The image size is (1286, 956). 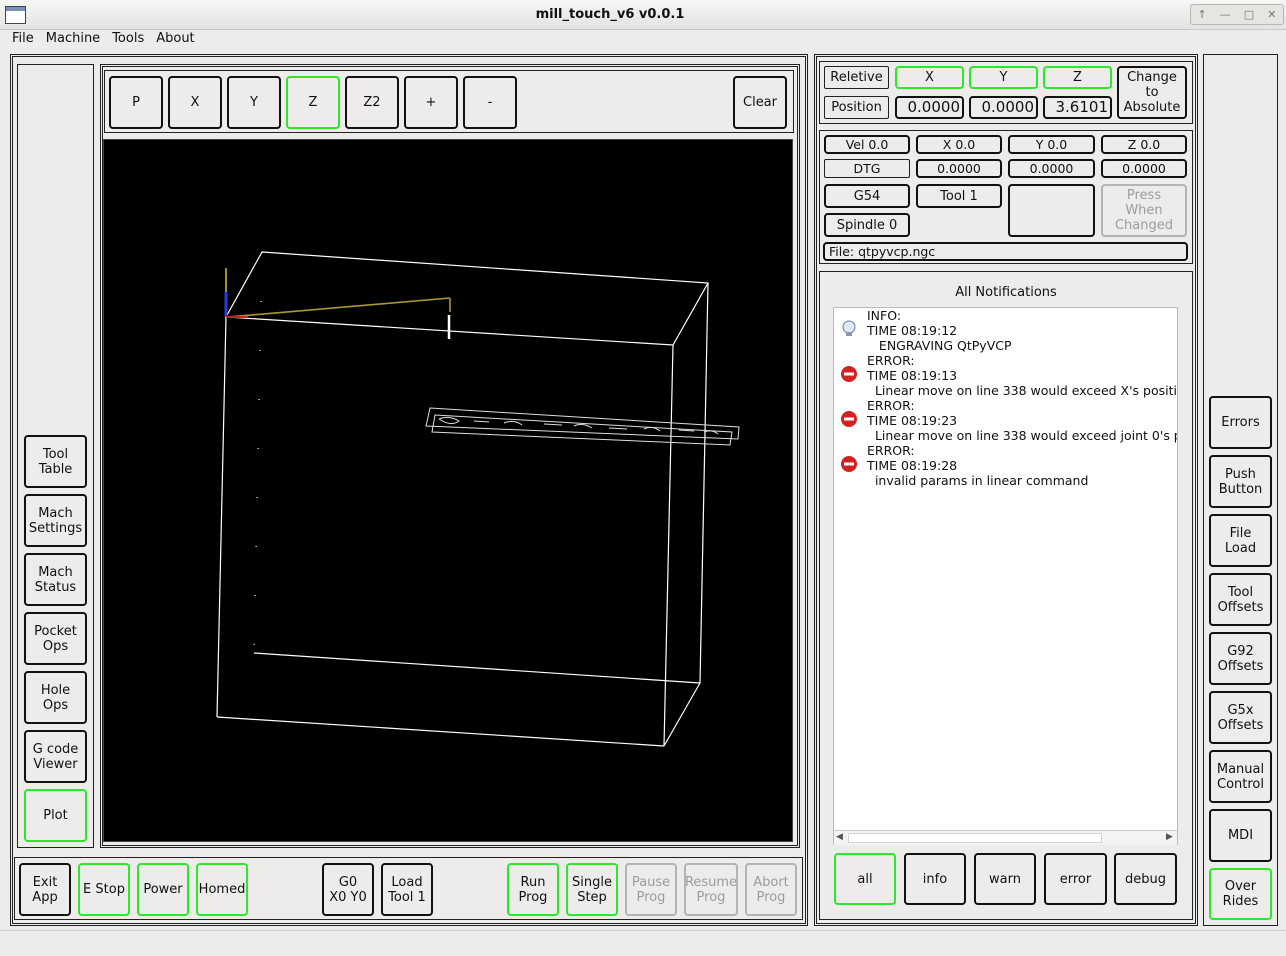 I want to click on tool-display: Tool 1, so click(x=959, y=196).